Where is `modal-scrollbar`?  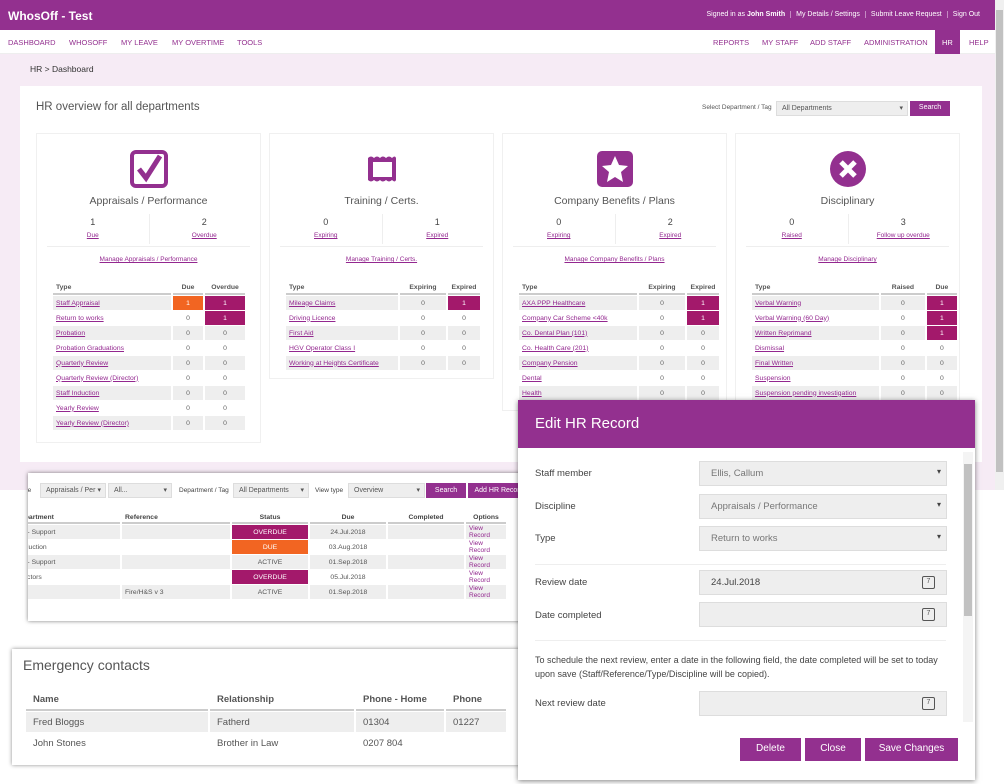 modal-scrollbar is located at coordinates (968, 587).